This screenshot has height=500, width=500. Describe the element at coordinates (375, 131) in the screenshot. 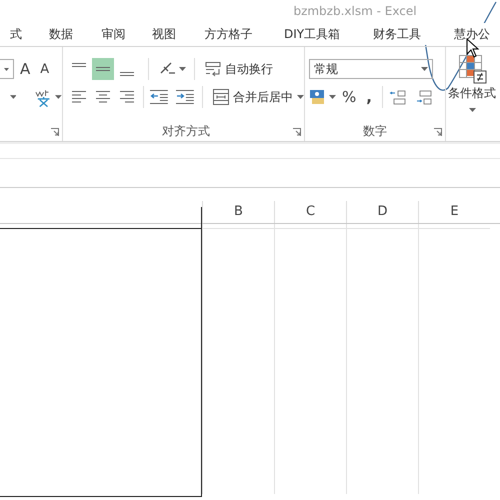

I see `group-label: 数字` at that location.